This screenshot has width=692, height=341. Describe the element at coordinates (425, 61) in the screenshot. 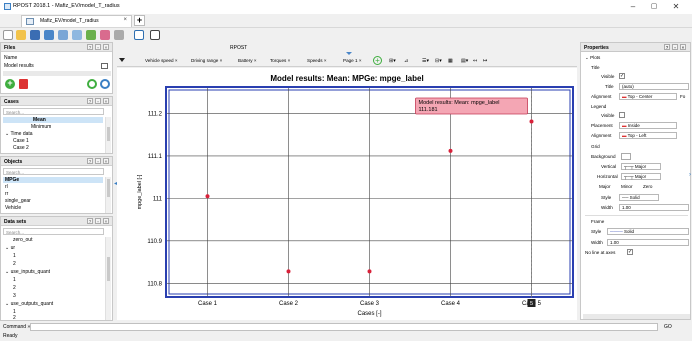

I see `list-icon: ☰▾` at that location.